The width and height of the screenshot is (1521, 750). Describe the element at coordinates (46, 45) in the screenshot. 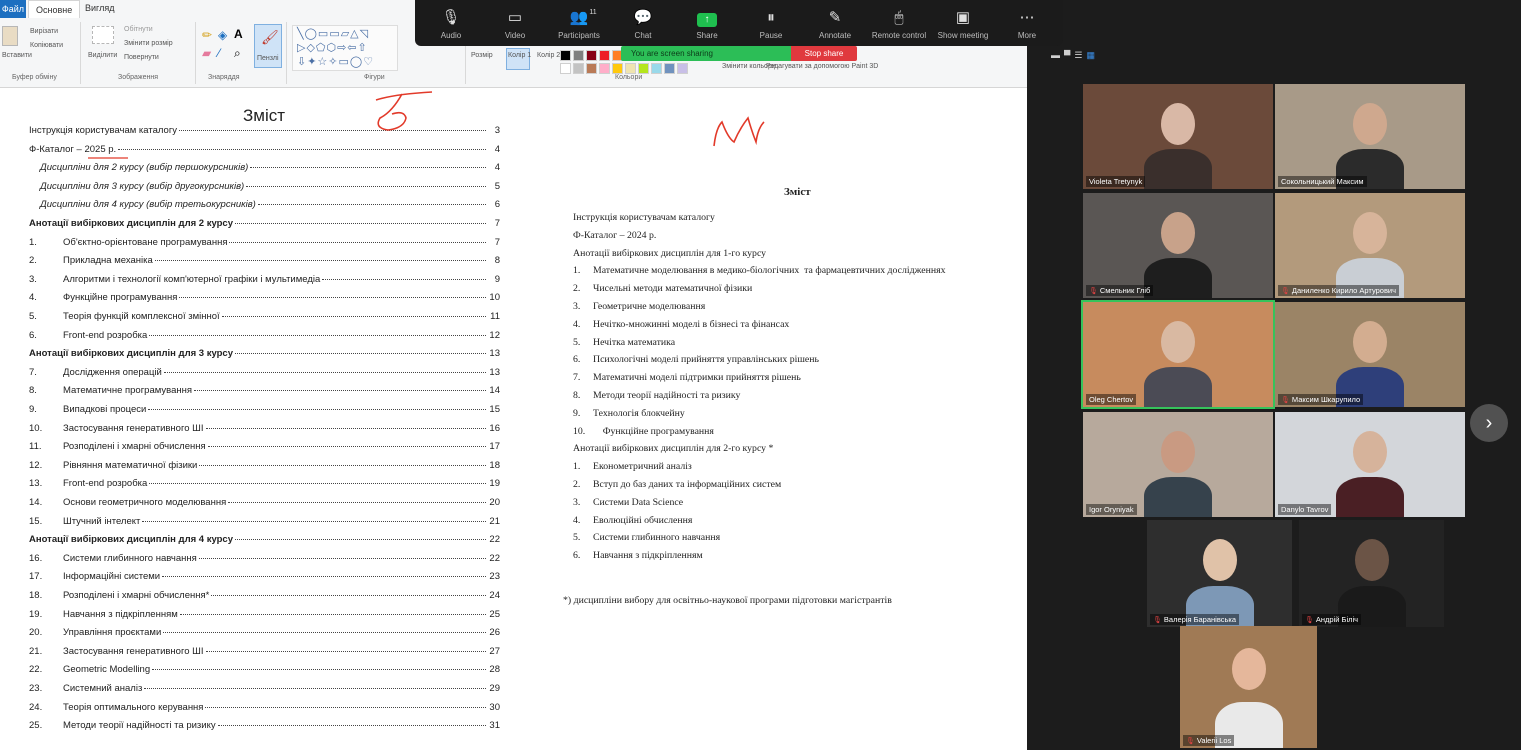

I see `copy-button: Копіювати` at that location.